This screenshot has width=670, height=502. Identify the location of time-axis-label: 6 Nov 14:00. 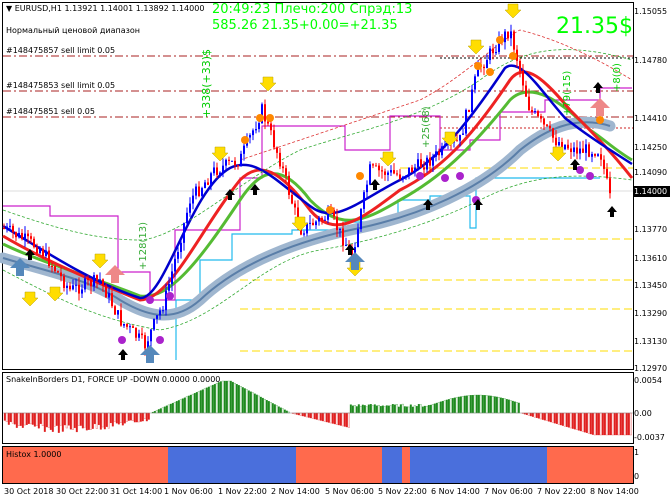
(455, 491).